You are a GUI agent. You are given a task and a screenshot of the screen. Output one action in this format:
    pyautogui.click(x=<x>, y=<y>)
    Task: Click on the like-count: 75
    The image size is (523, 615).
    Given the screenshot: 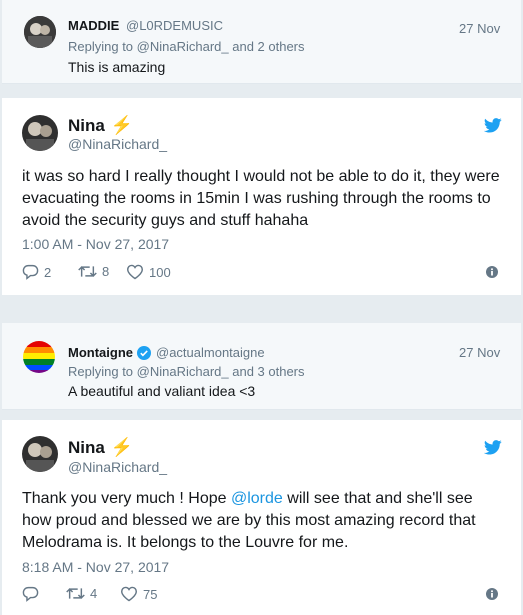 What is the action you would take?
    pyautogui.click(x=150, y=594)
    